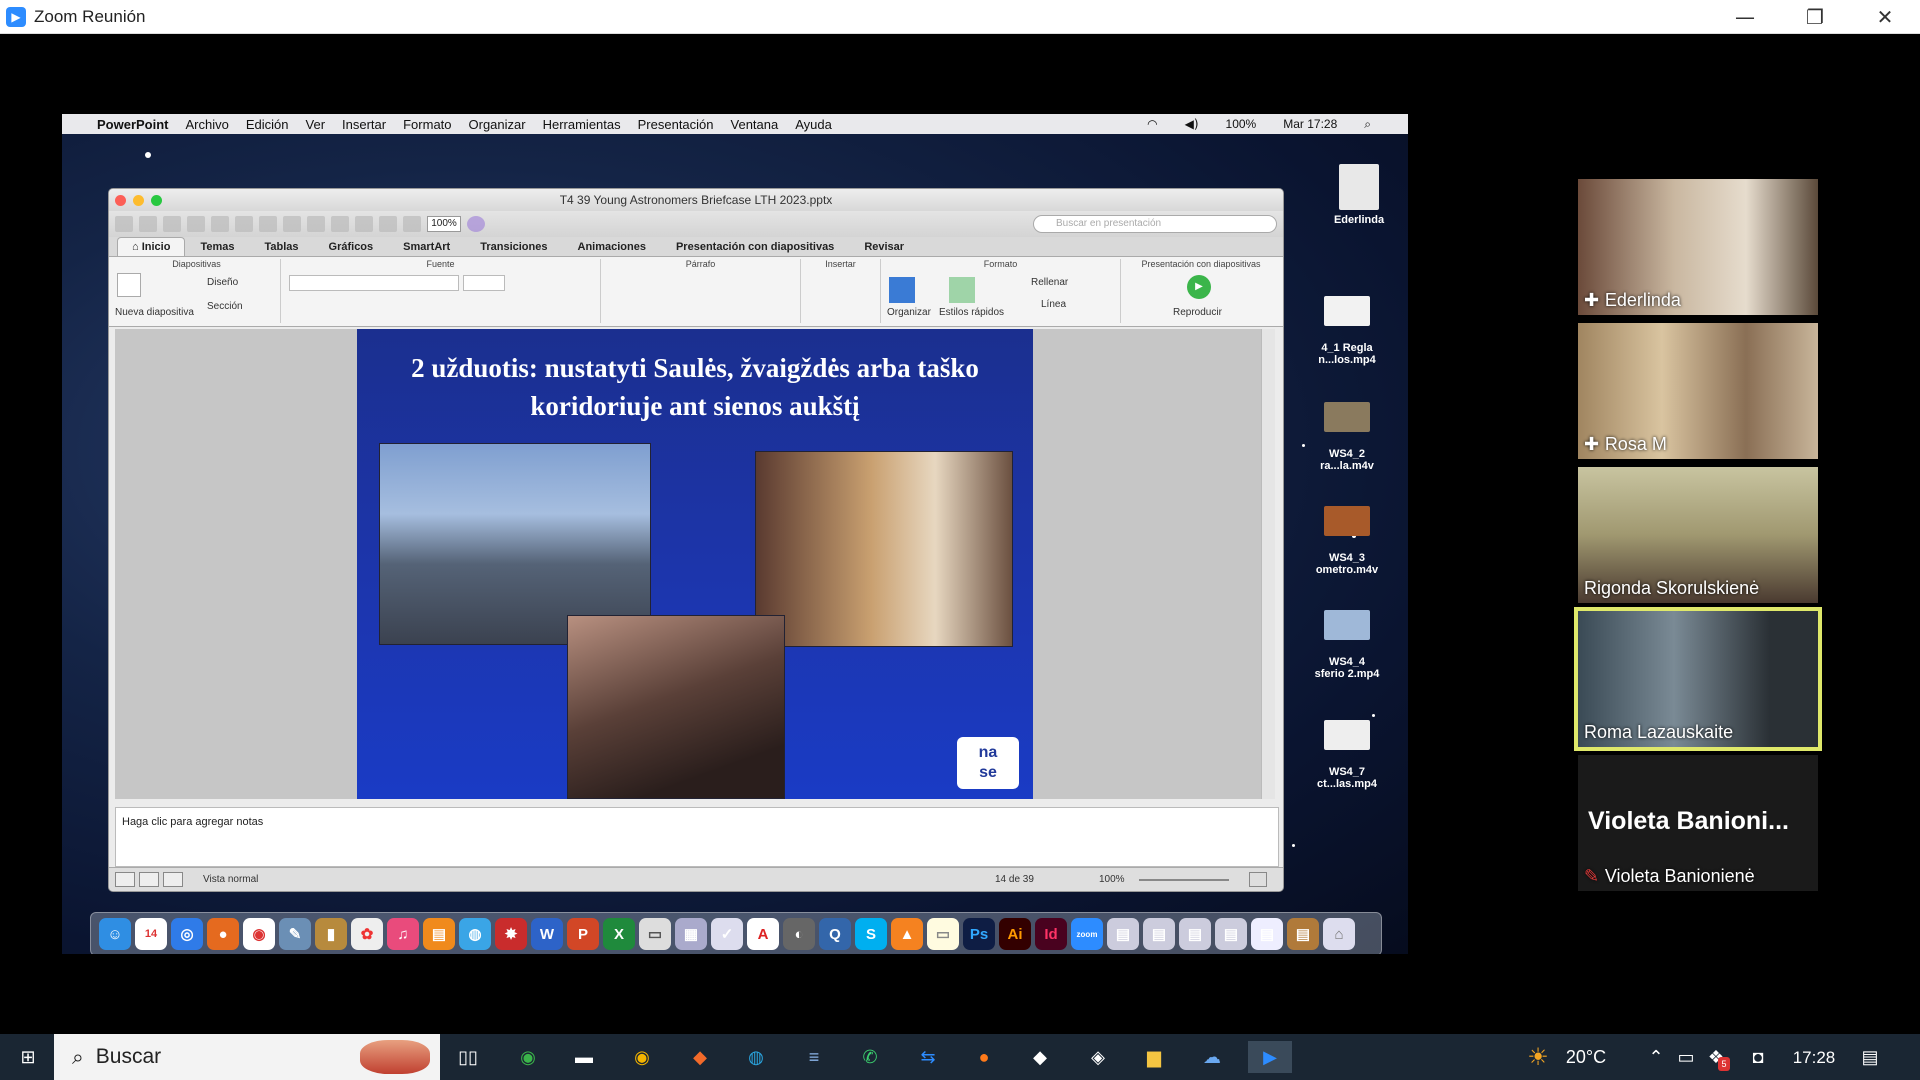 The image size is (1920, 1080). I want to click on whatsapp-icon: ✆, so click(870, 1057).